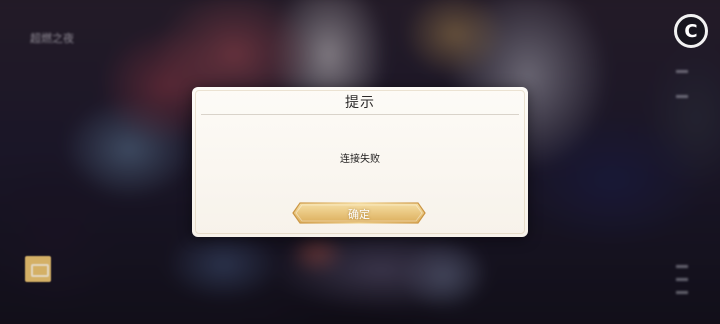 The width and height of the screenshot is (720, 324). I want to click on mail-icon, so click(38, 269).